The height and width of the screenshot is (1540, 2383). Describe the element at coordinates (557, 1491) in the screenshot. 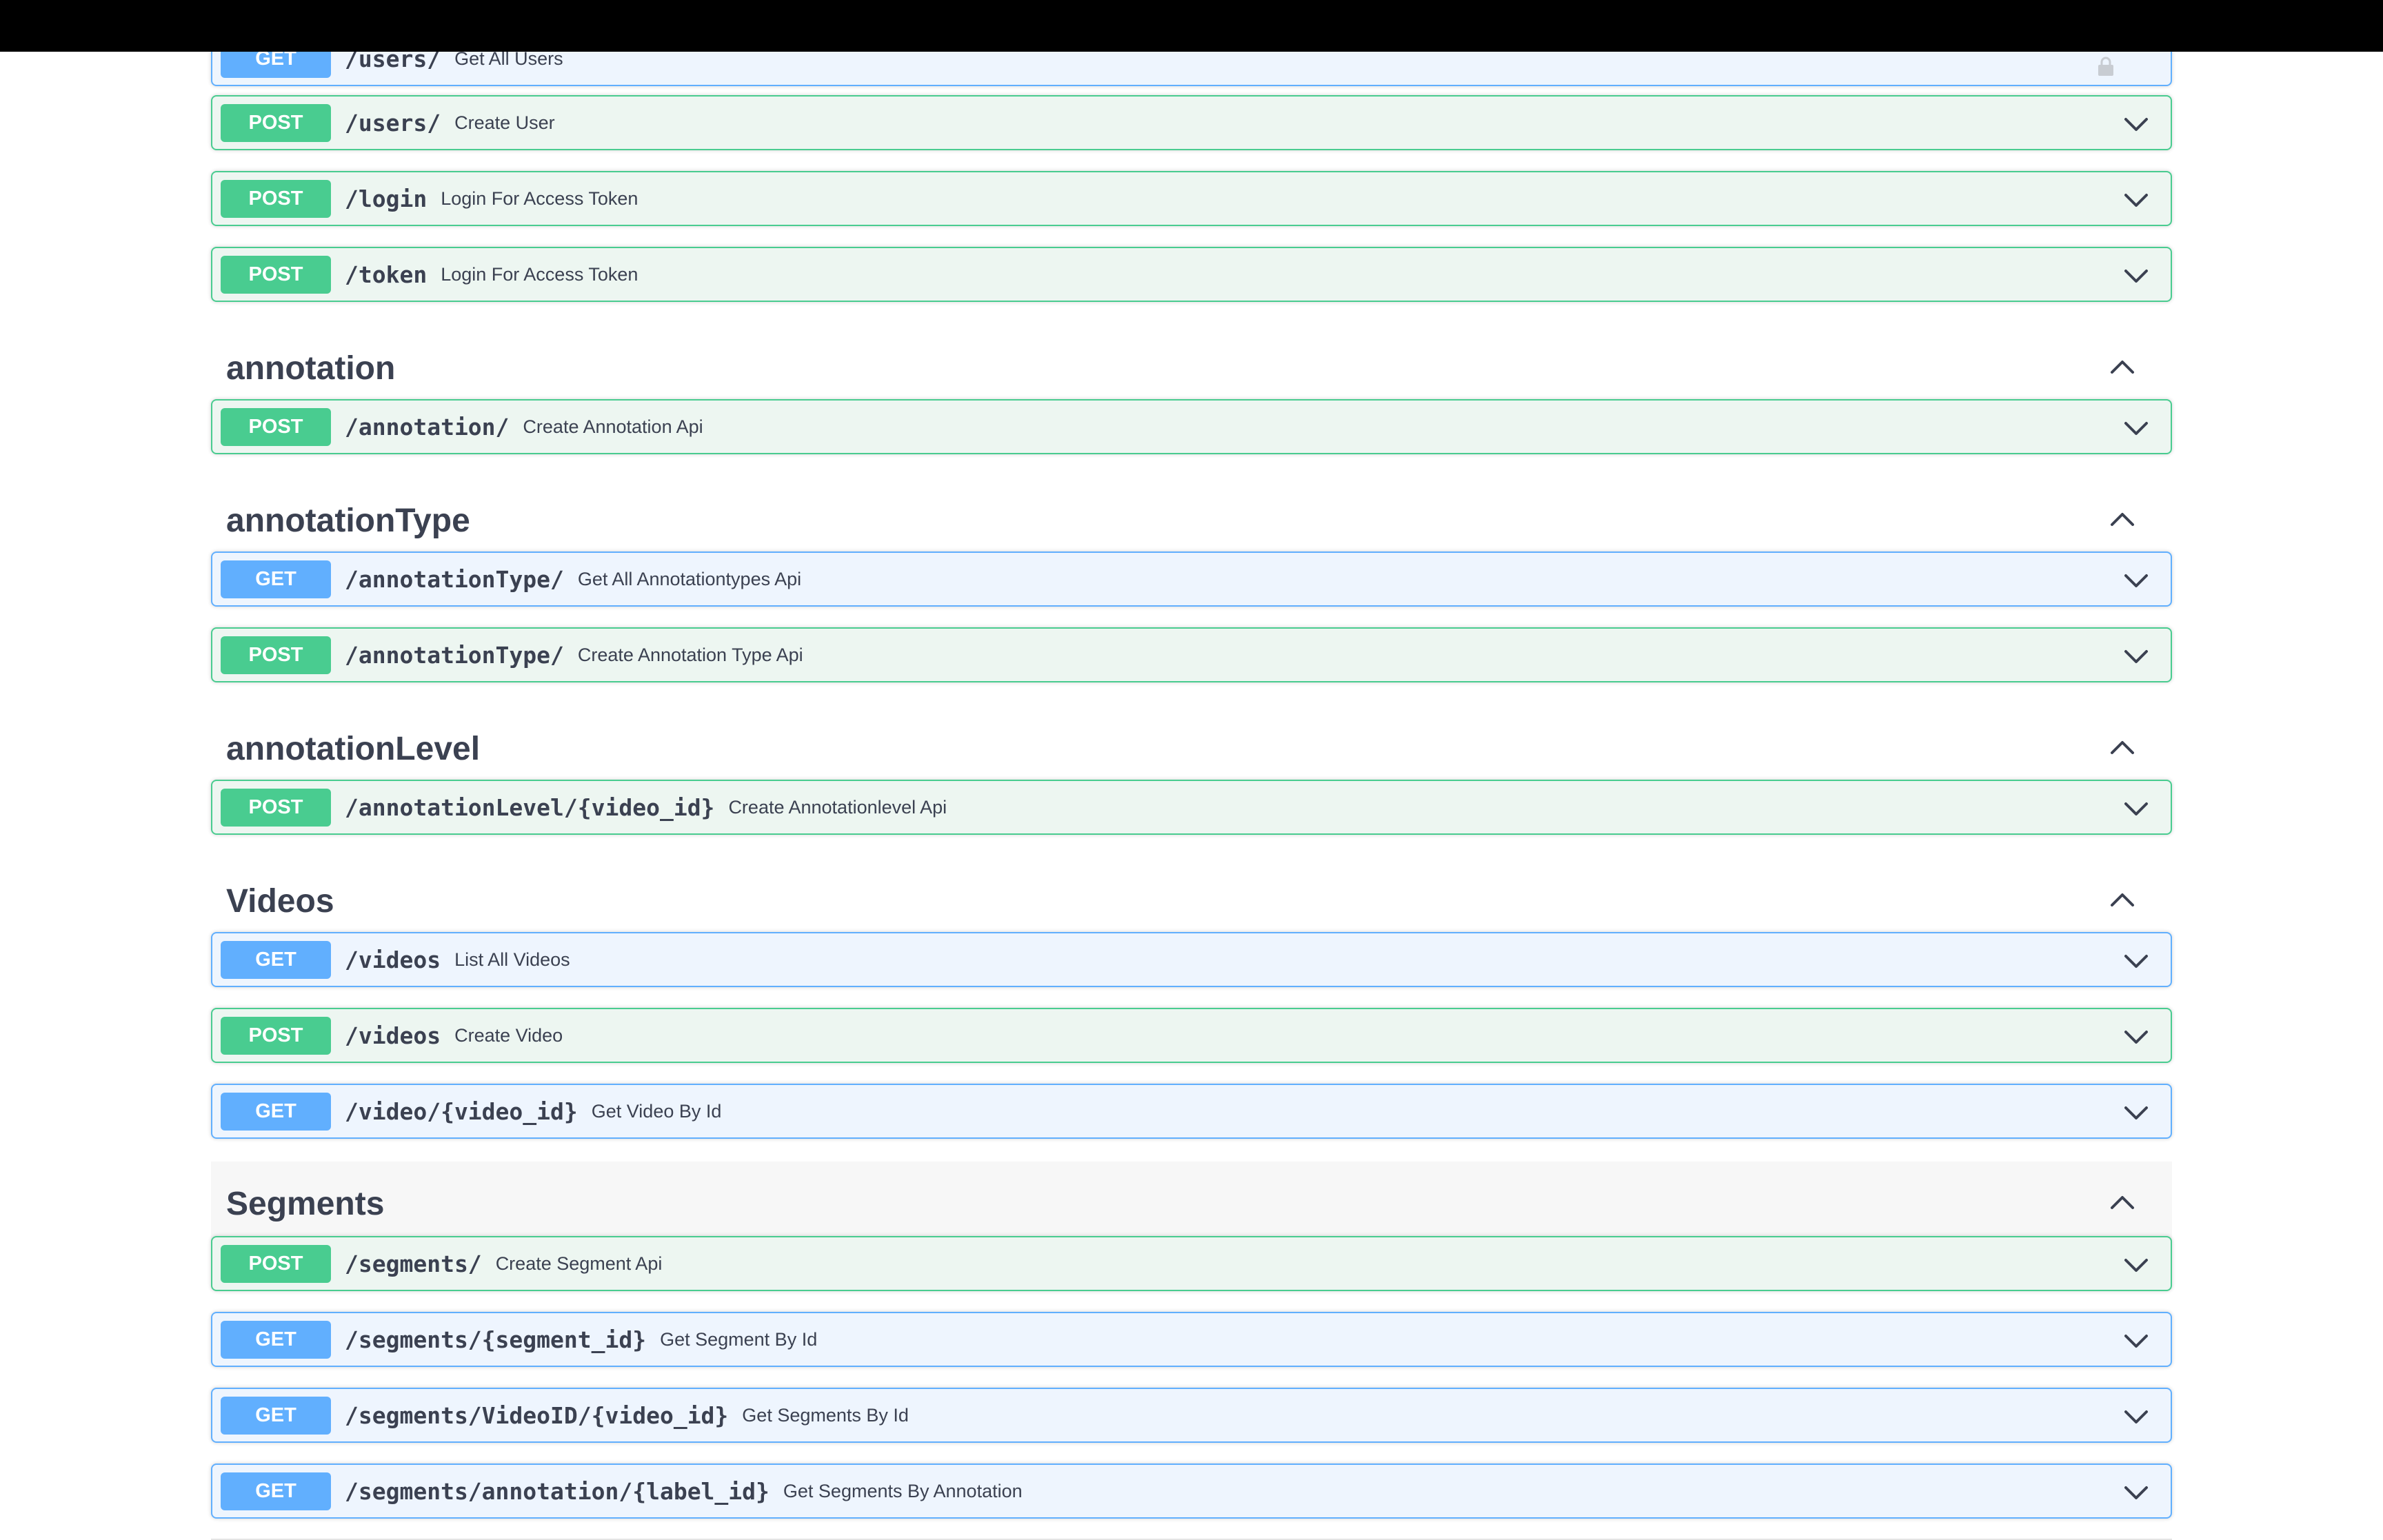

I see `operation-path: /segments/annotation/{label_id}` at that location.